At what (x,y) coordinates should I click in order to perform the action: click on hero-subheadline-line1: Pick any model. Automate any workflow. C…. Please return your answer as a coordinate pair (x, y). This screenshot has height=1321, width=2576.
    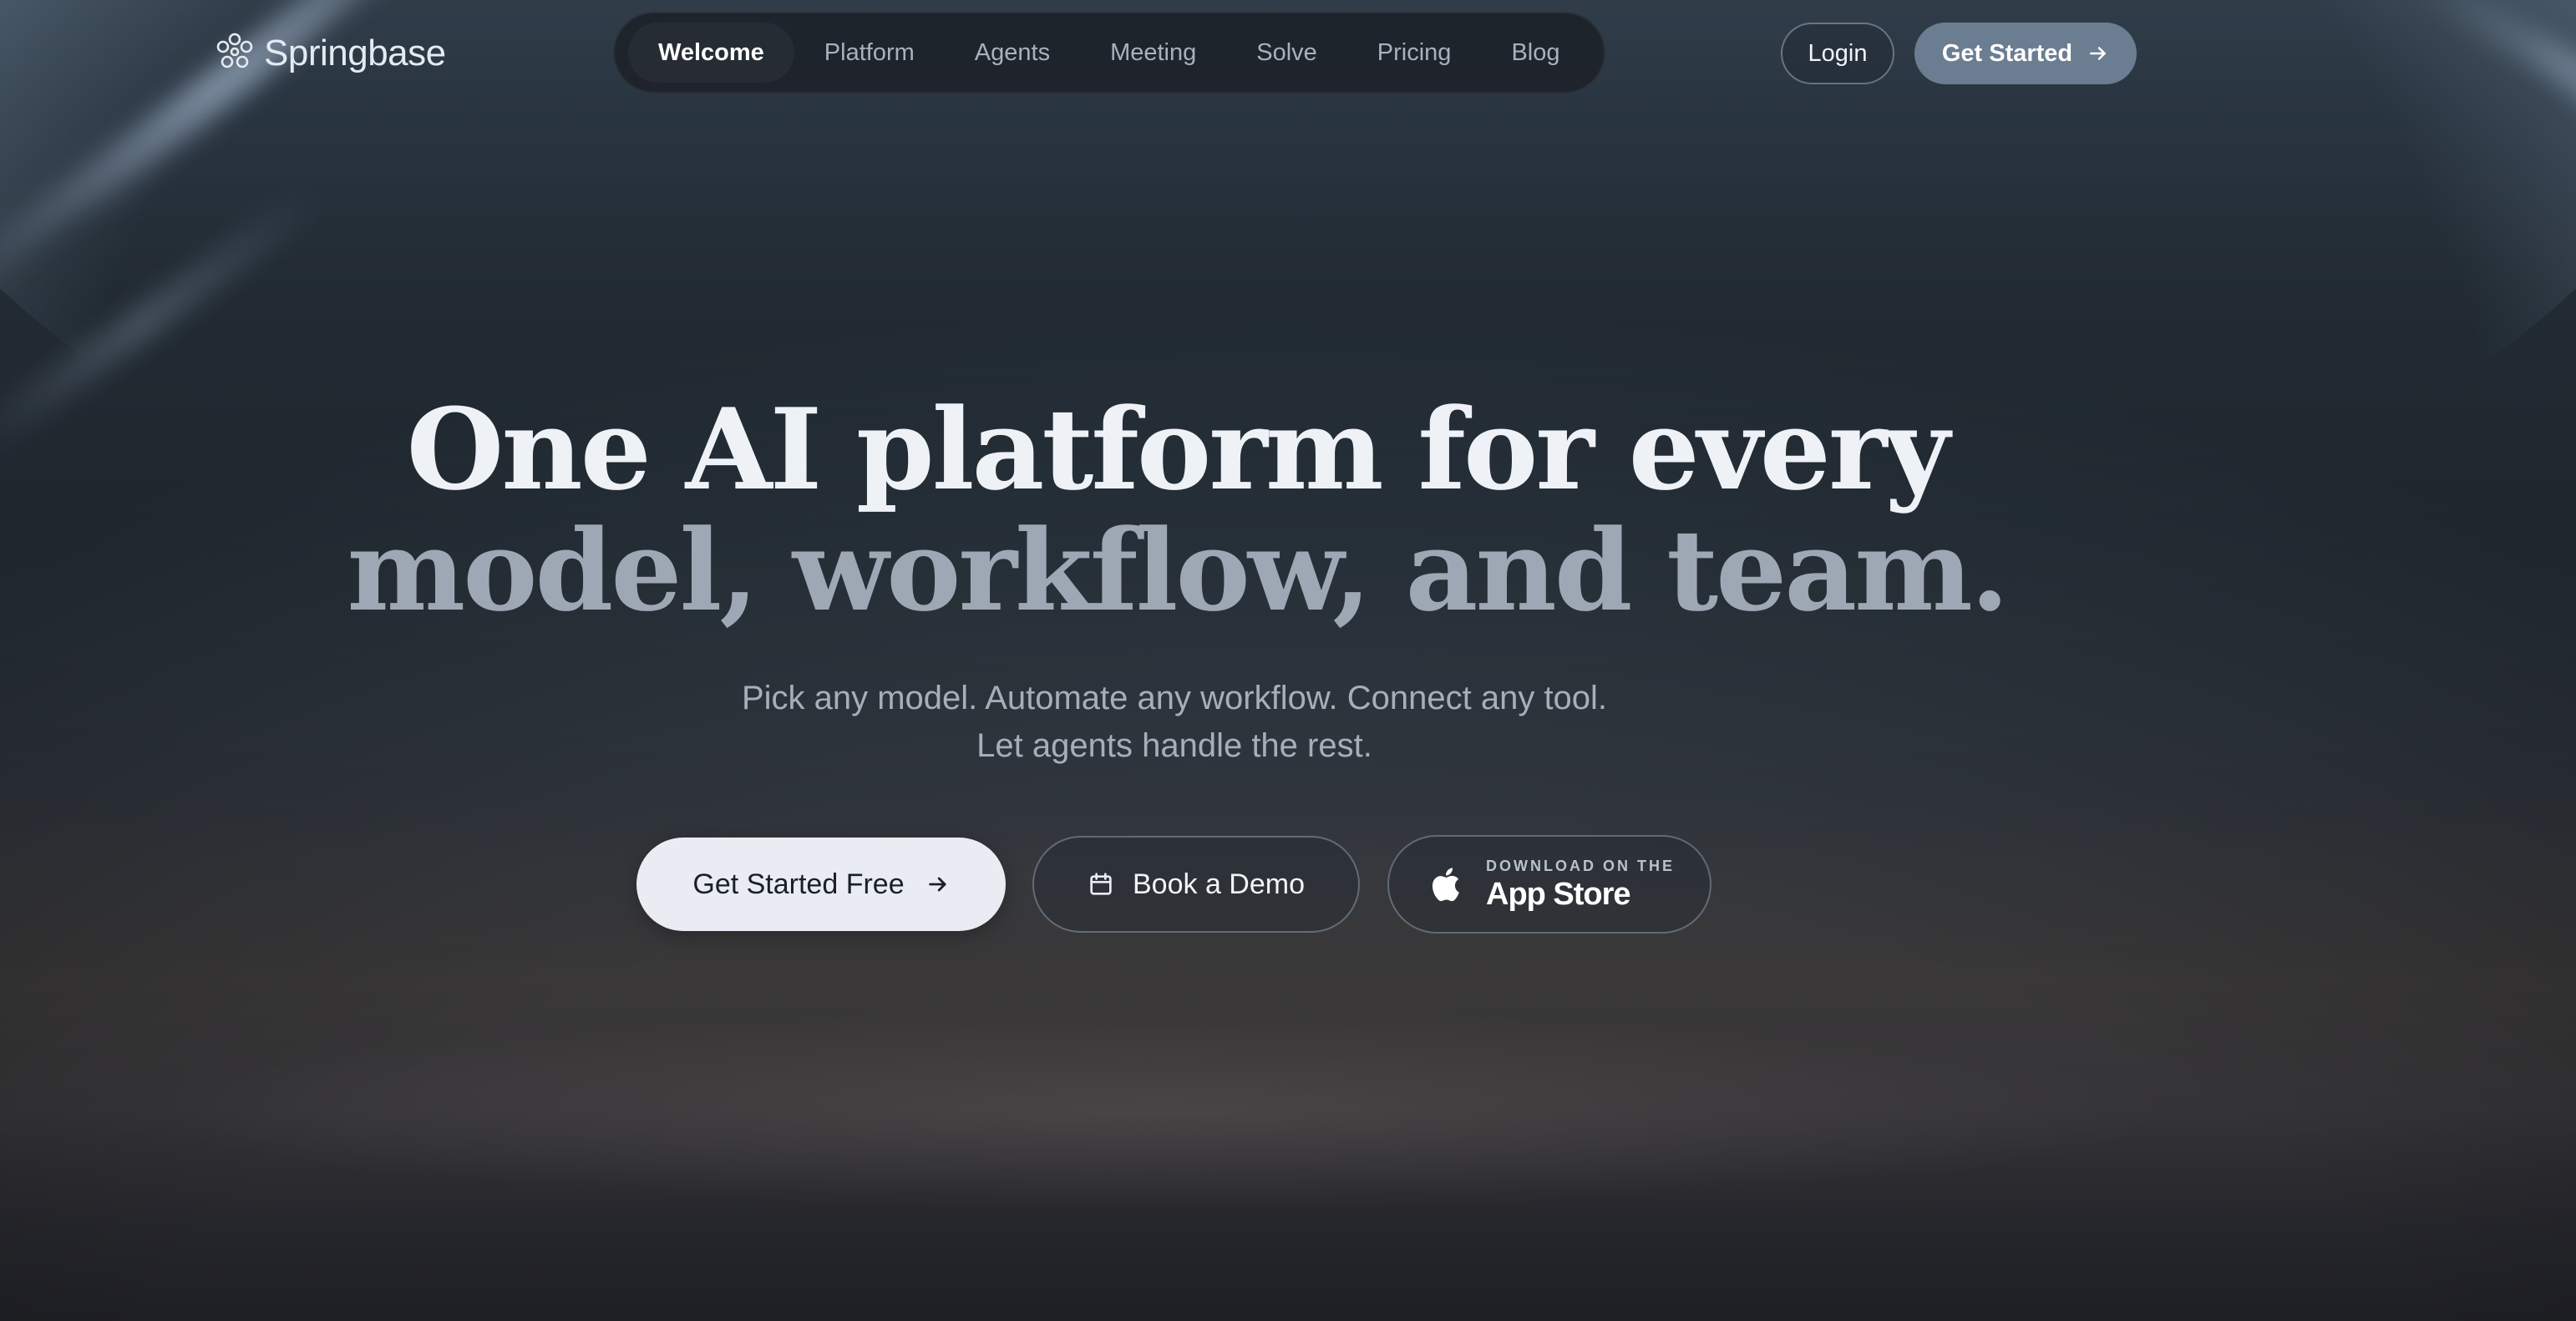
    Looking at the image, I should click on (1174, 698).